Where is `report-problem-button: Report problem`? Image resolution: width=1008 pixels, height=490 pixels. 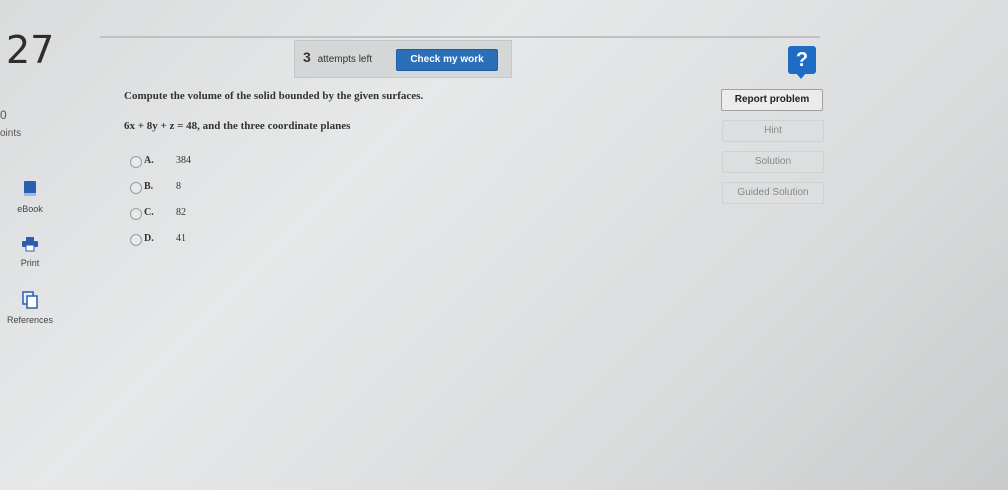
report-problem-button: Report problem is located at coordinates (772, 100).